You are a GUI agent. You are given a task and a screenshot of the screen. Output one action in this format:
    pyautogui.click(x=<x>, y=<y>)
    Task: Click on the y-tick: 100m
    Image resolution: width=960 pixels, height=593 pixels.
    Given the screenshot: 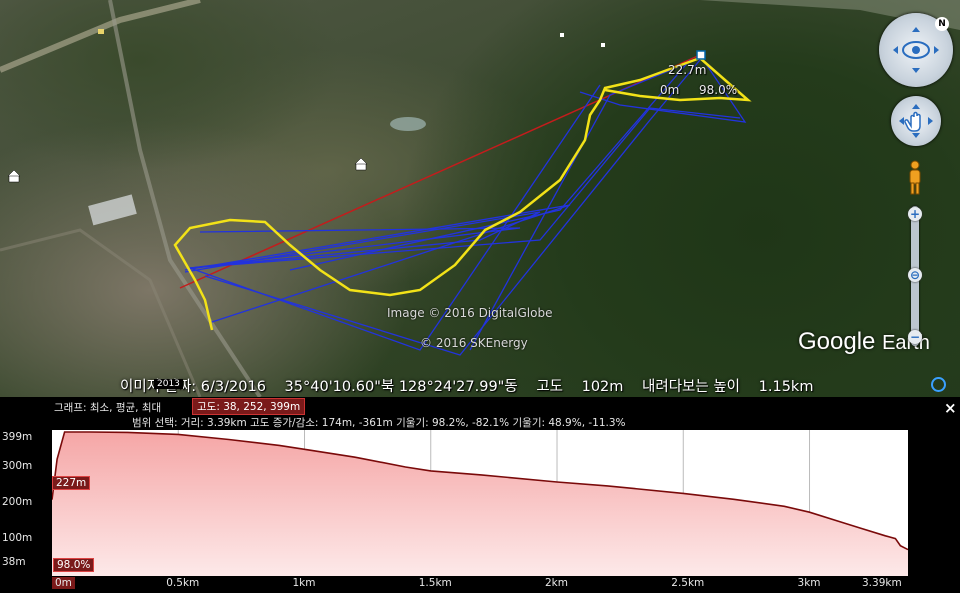 What is the action you would take?
    pyautogui.click(x=17, y=538)
    